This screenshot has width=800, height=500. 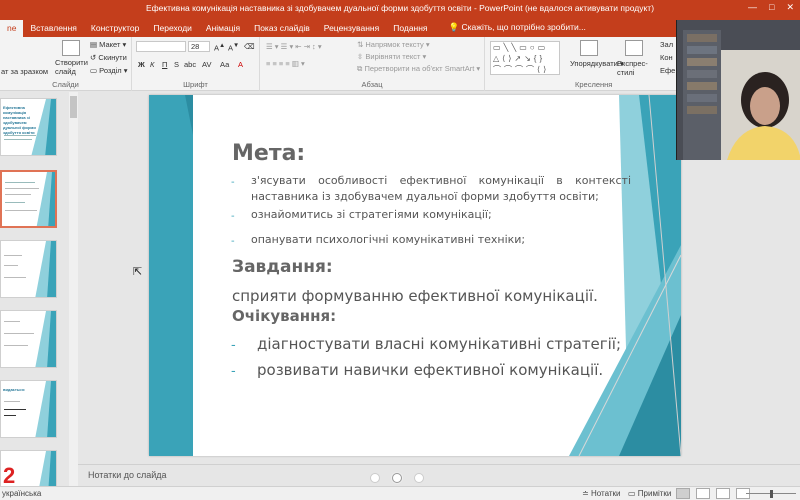 I want to click on align-text-button: ⇳ Вирівняти текст ▾, so click(x=391, y=56).